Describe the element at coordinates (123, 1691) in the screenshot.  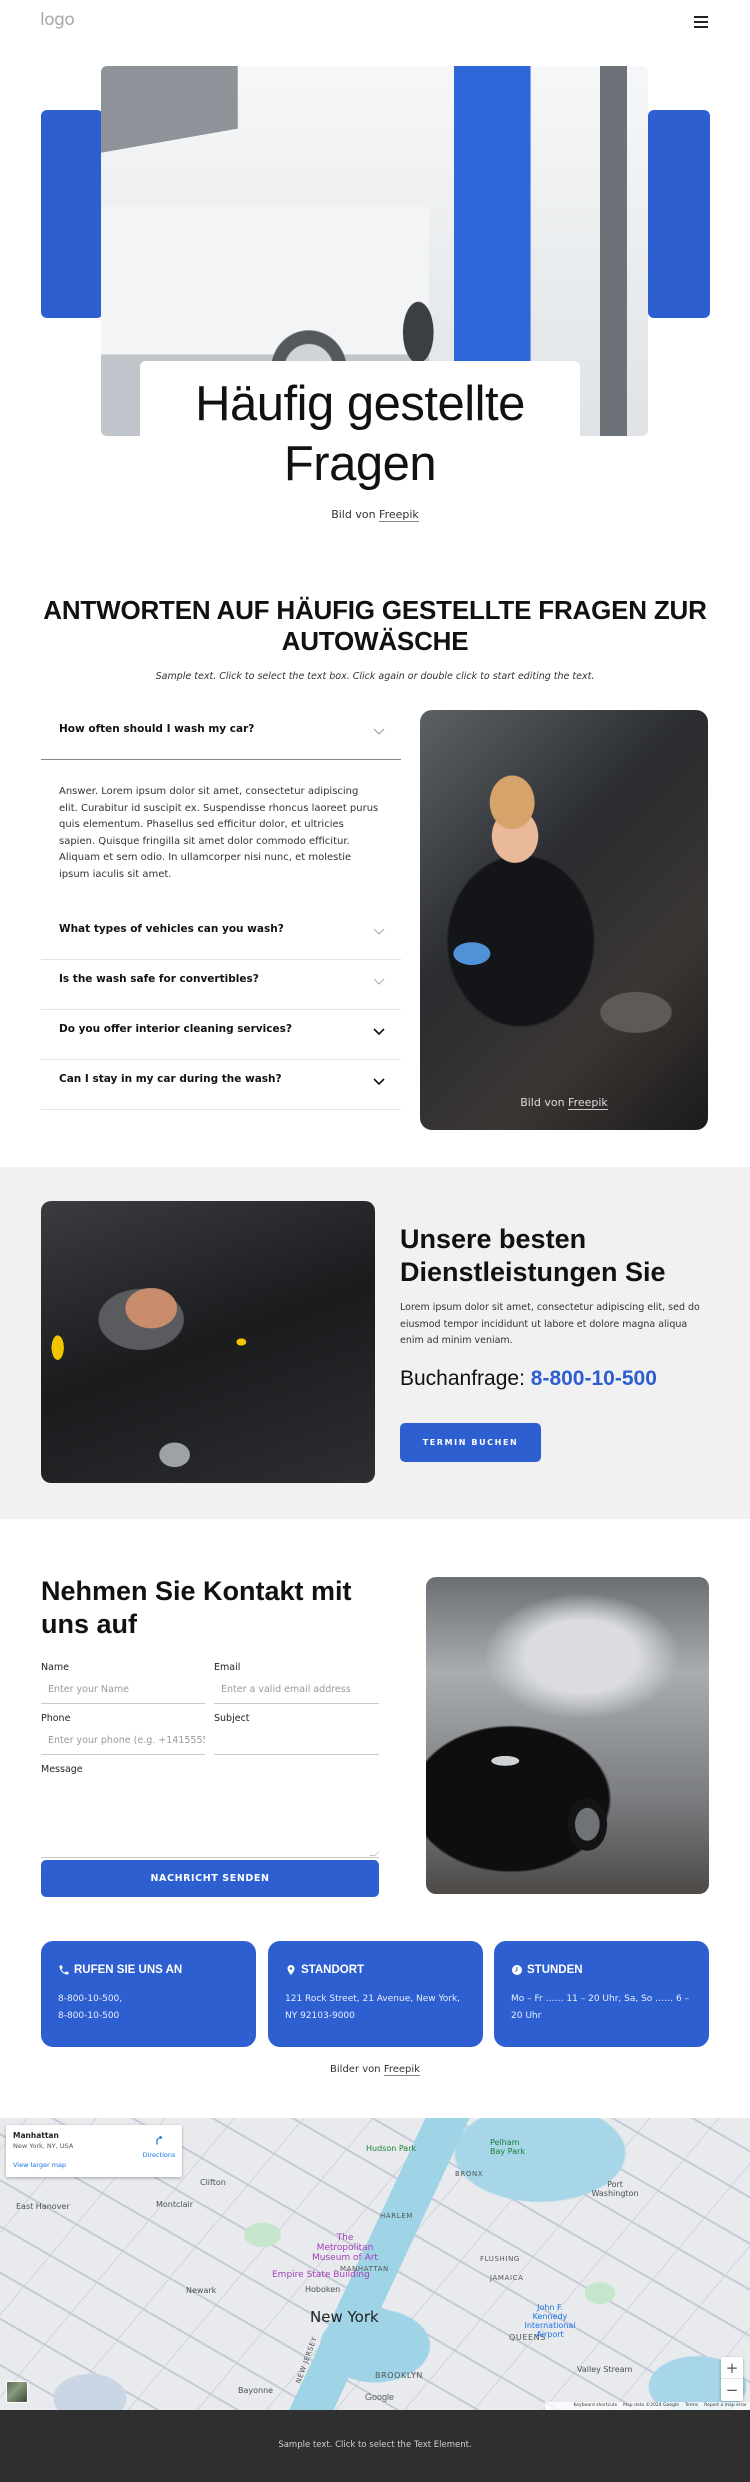
I see `name-input: Enter your Name` at that location.